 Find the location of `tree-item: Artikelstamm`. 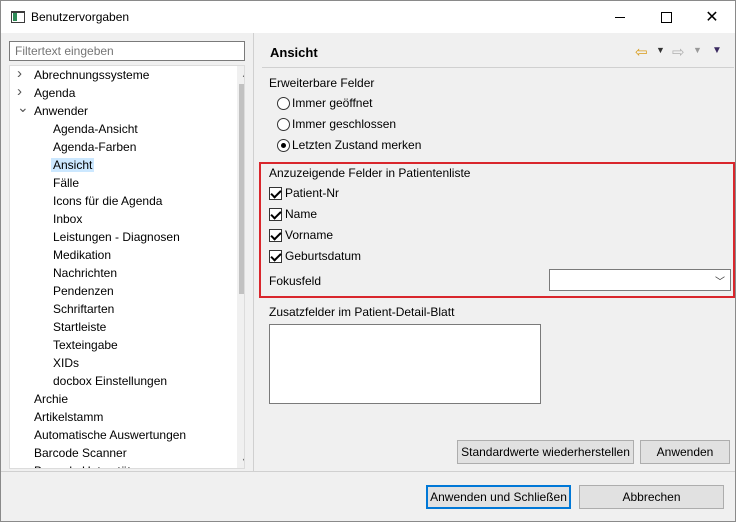

tree-item: Artikelstamm is located at coordinates (68, 417).